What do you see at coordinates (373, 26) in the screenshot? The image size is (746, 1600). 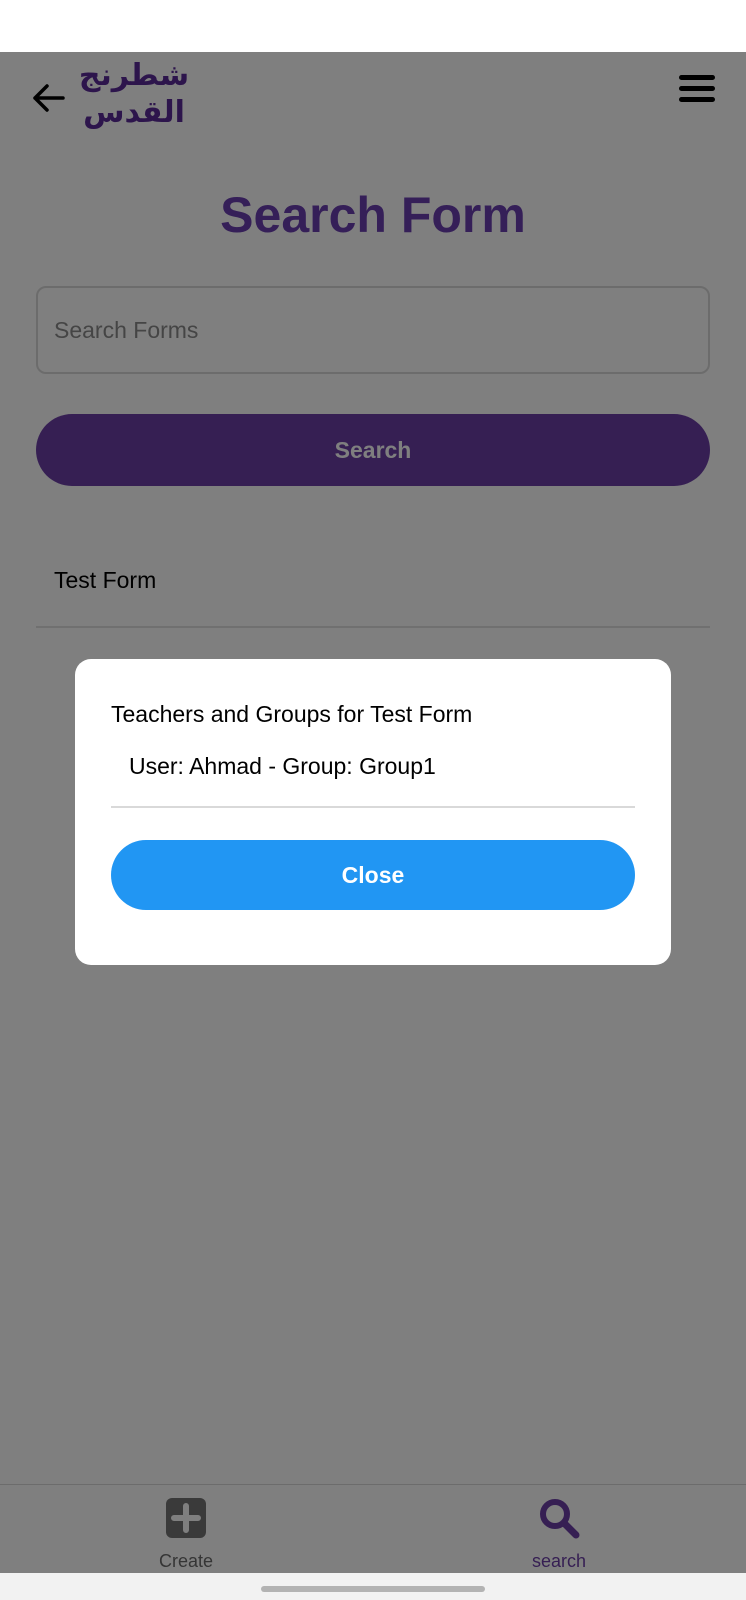 I see `status-bar` at bounding box center [373, 26].